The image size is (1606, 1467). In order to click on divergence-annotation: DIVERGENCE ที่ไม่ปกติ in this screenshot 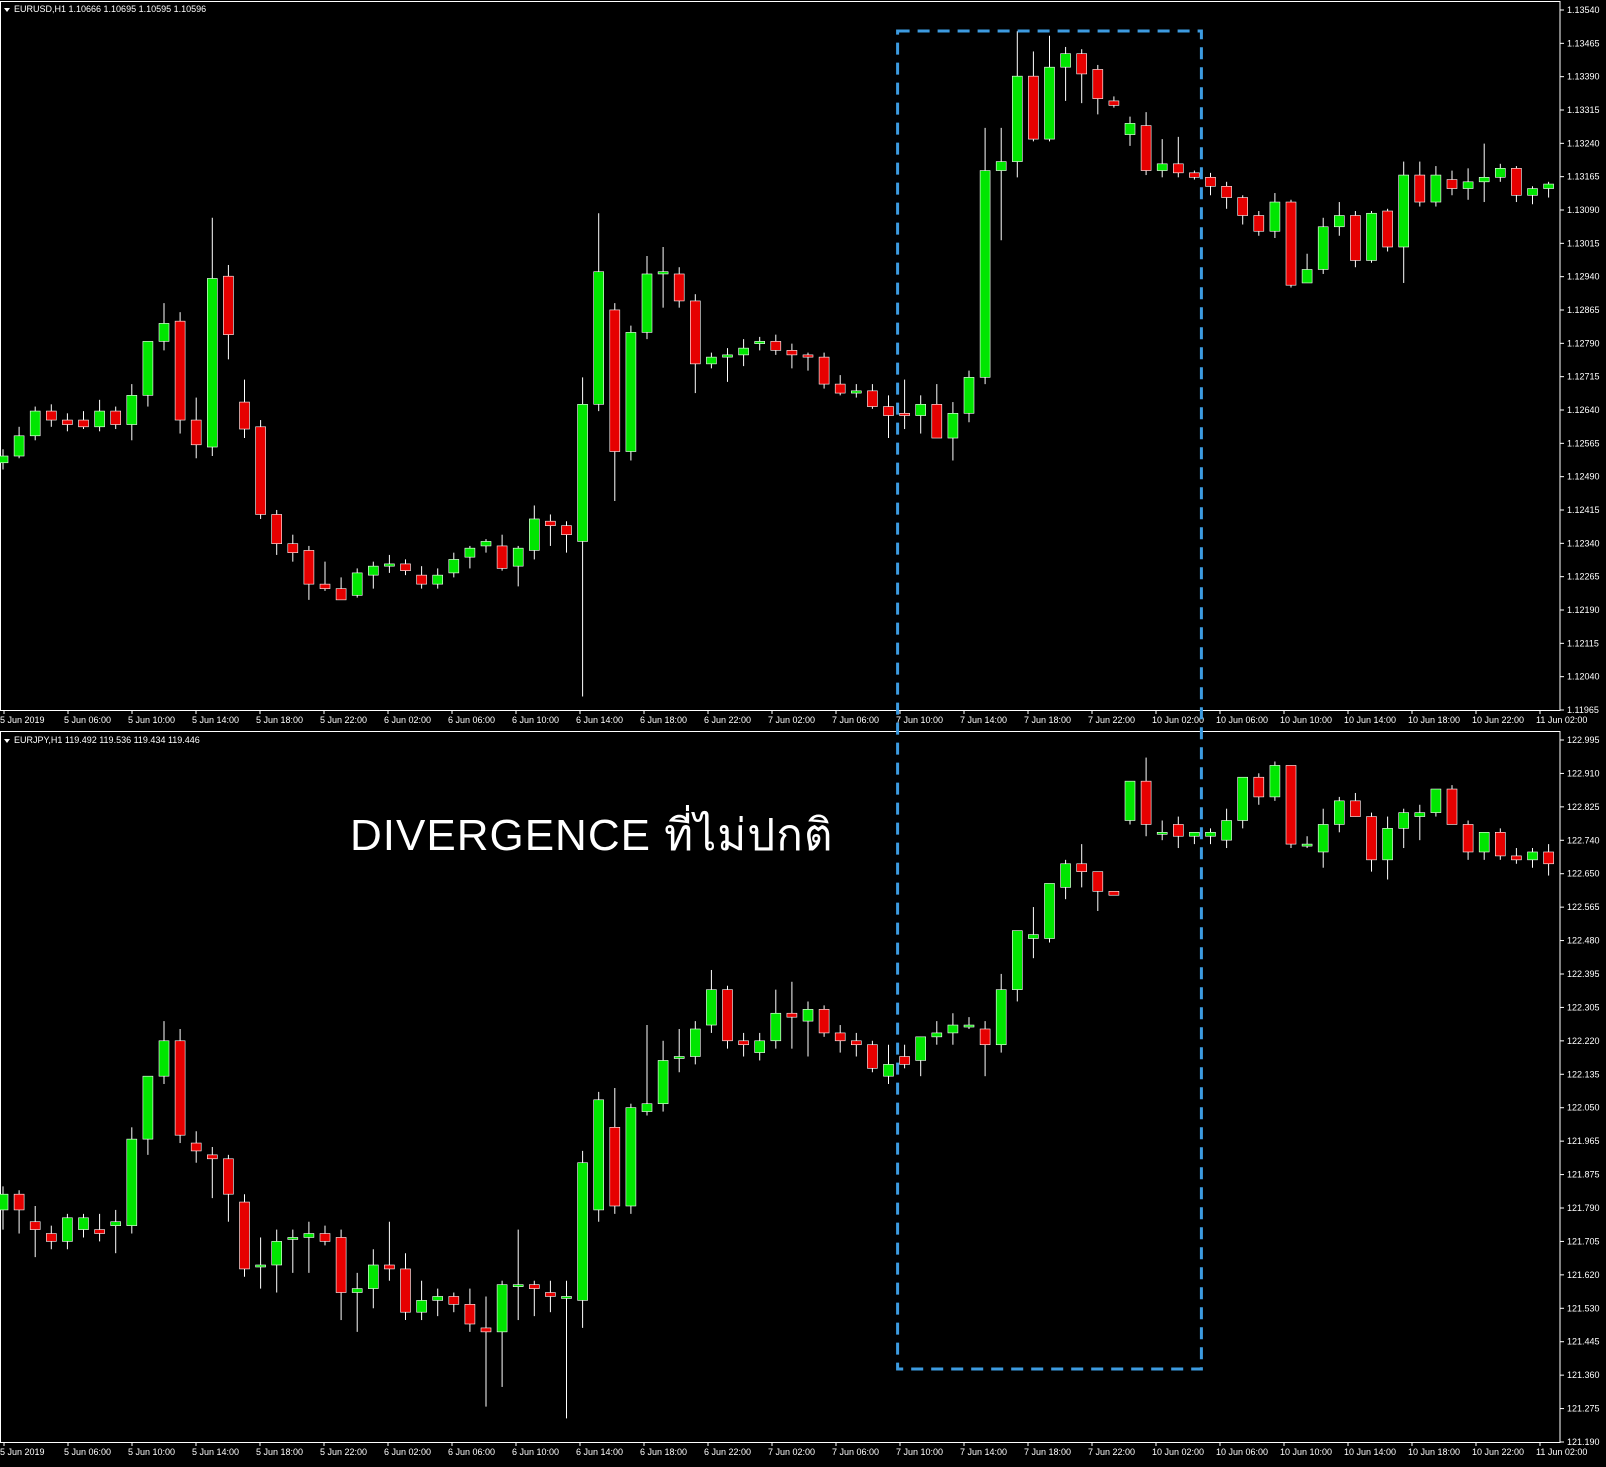, I will do `click(592, 835)`.